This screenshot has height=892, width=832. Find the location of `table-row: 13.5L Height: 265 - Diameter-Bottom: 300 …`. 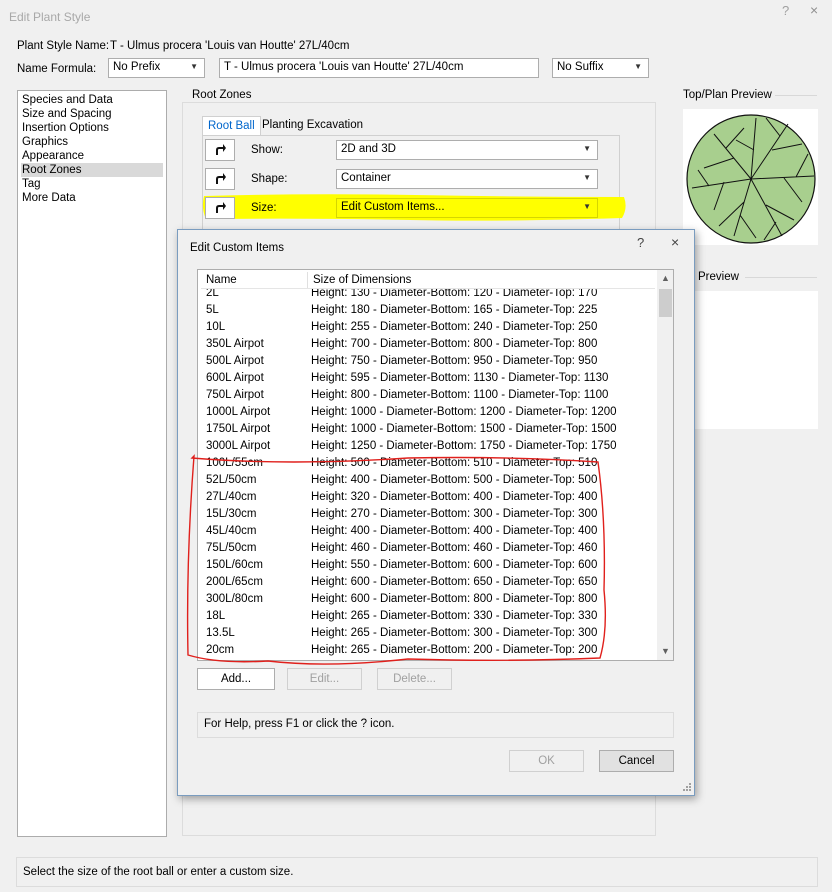

table-row: 13.5L Height: 265 - Diameter-Bottom: 300 … is located at coordinates (427, 634).